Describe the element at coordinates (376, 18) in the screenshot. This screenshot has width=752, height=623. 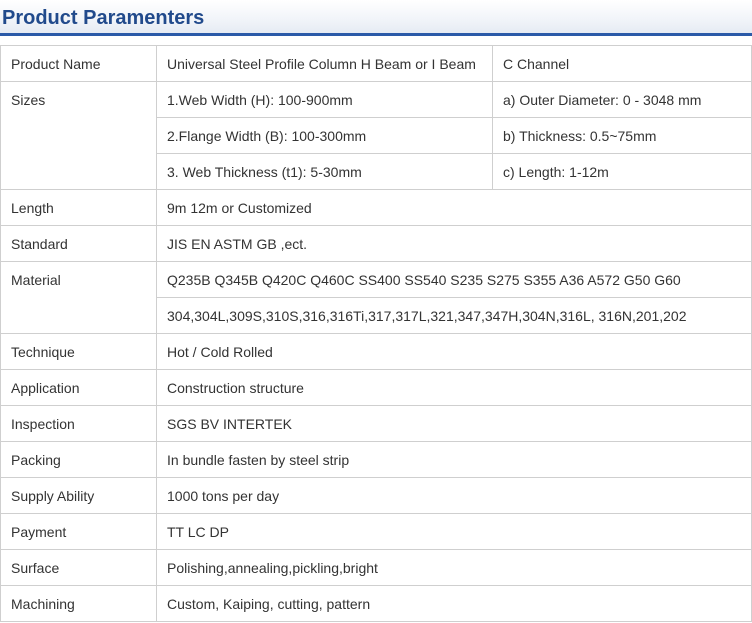
I see `section-header: Product Paramenters` at that location.